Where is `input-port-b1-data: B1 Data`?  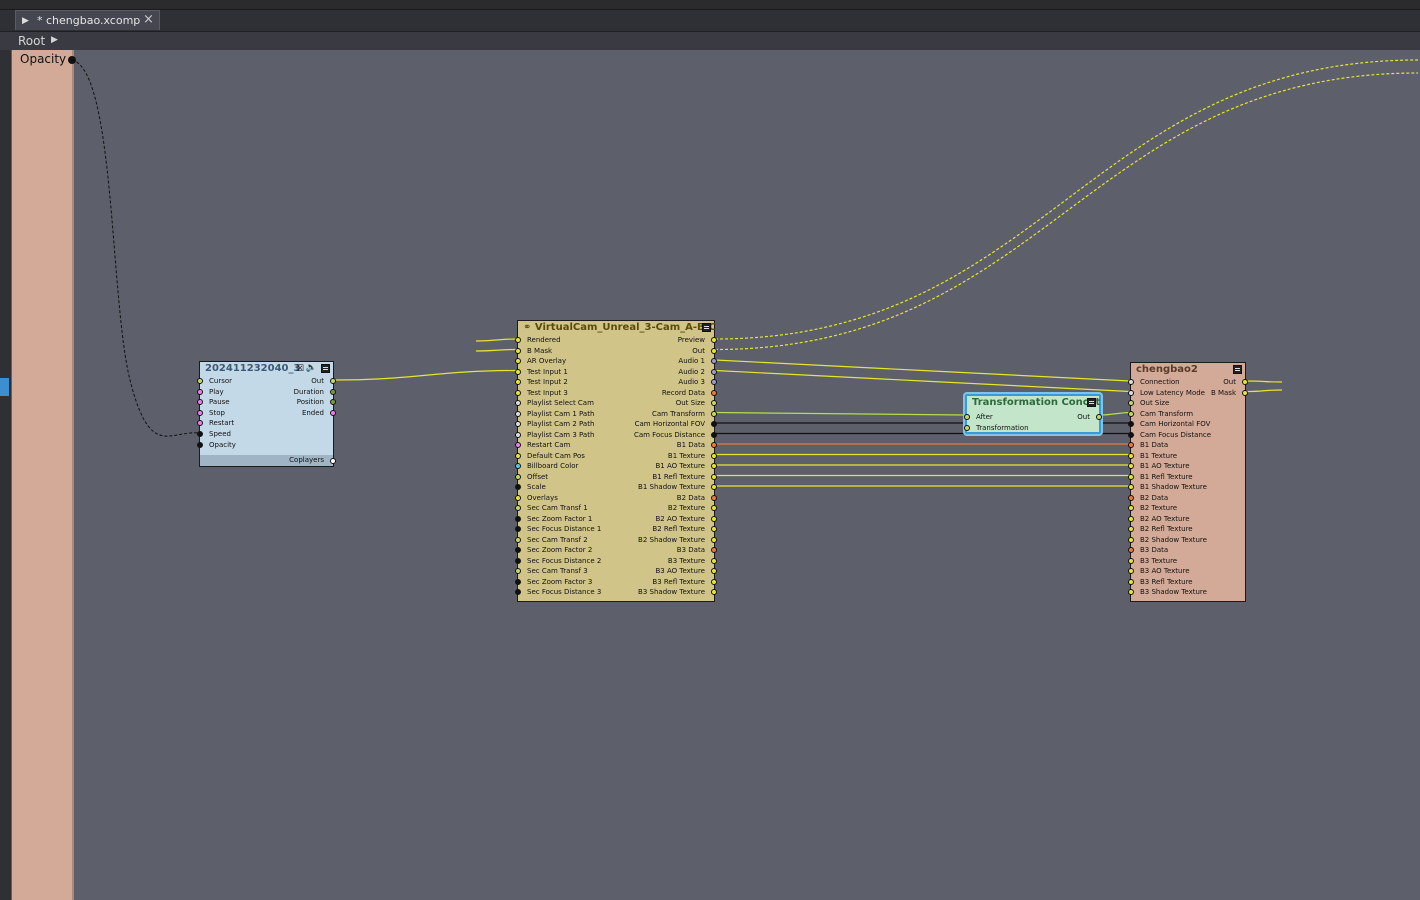 input-port-b1-data: B1 Data is located at coordinates (1148, 445).